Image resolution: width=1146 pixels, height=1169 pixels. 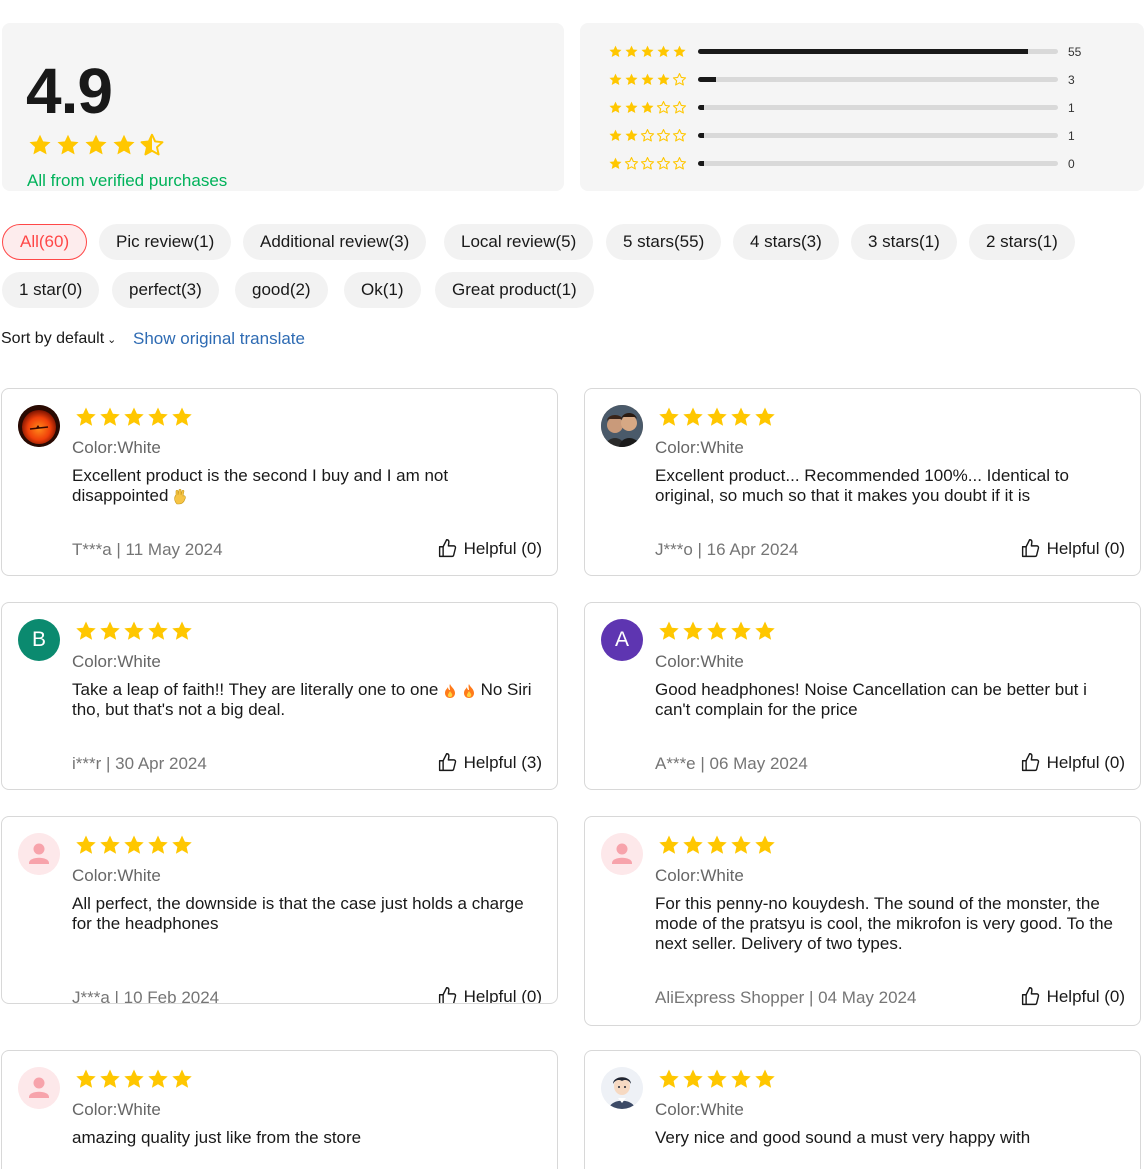 I want to click on filter-chip-5-stars: 5 stars(55), so click(x=664, y=242).